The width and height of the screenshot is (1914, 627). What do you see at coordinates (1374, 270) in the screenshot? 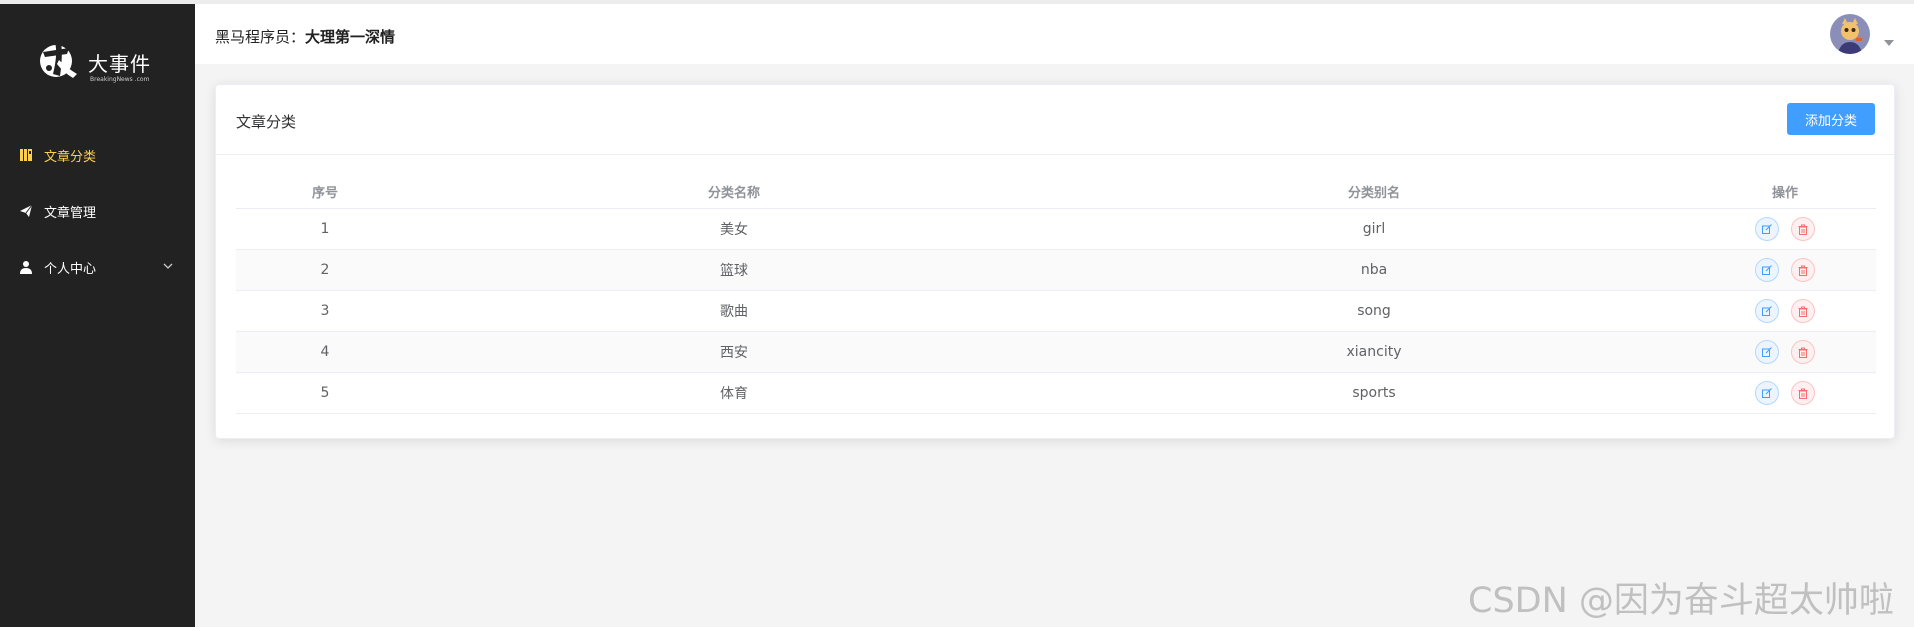
I see `row-category-alias: nba` at bounding box center [1374, 270].